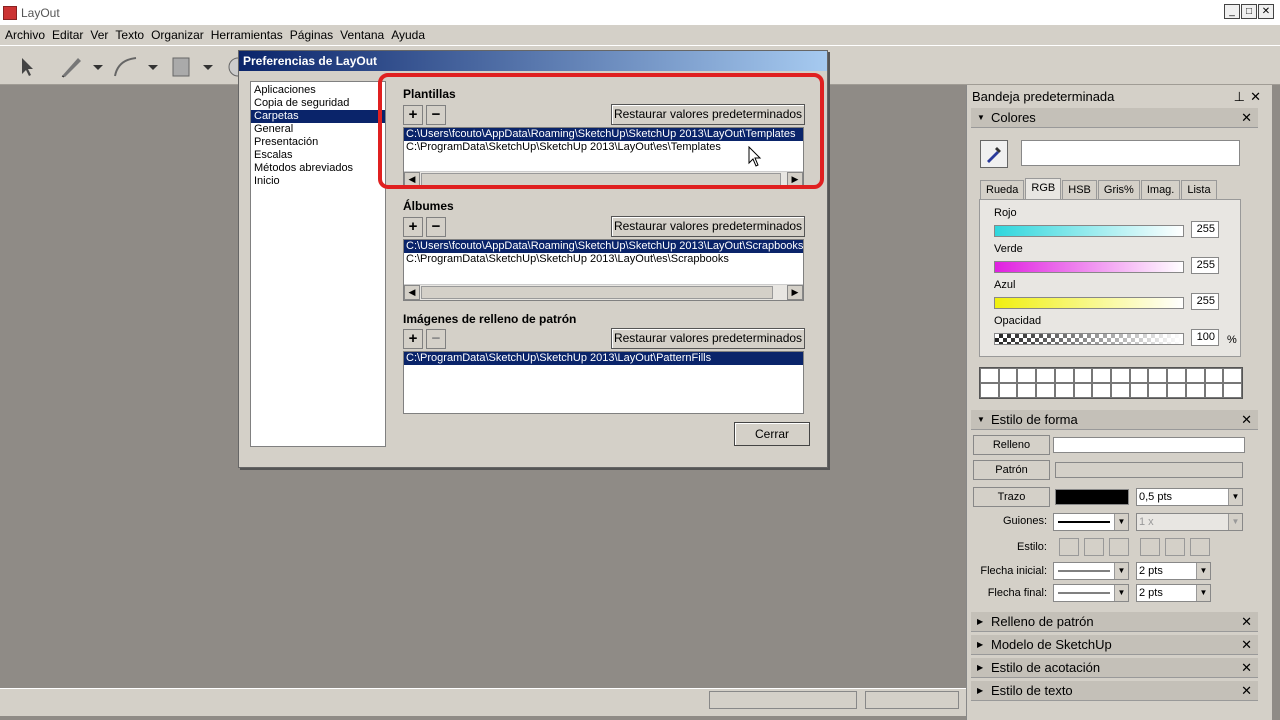 The image size is (1280, 720). I want to click on close-window-button: ✕, so click(1266, 11).